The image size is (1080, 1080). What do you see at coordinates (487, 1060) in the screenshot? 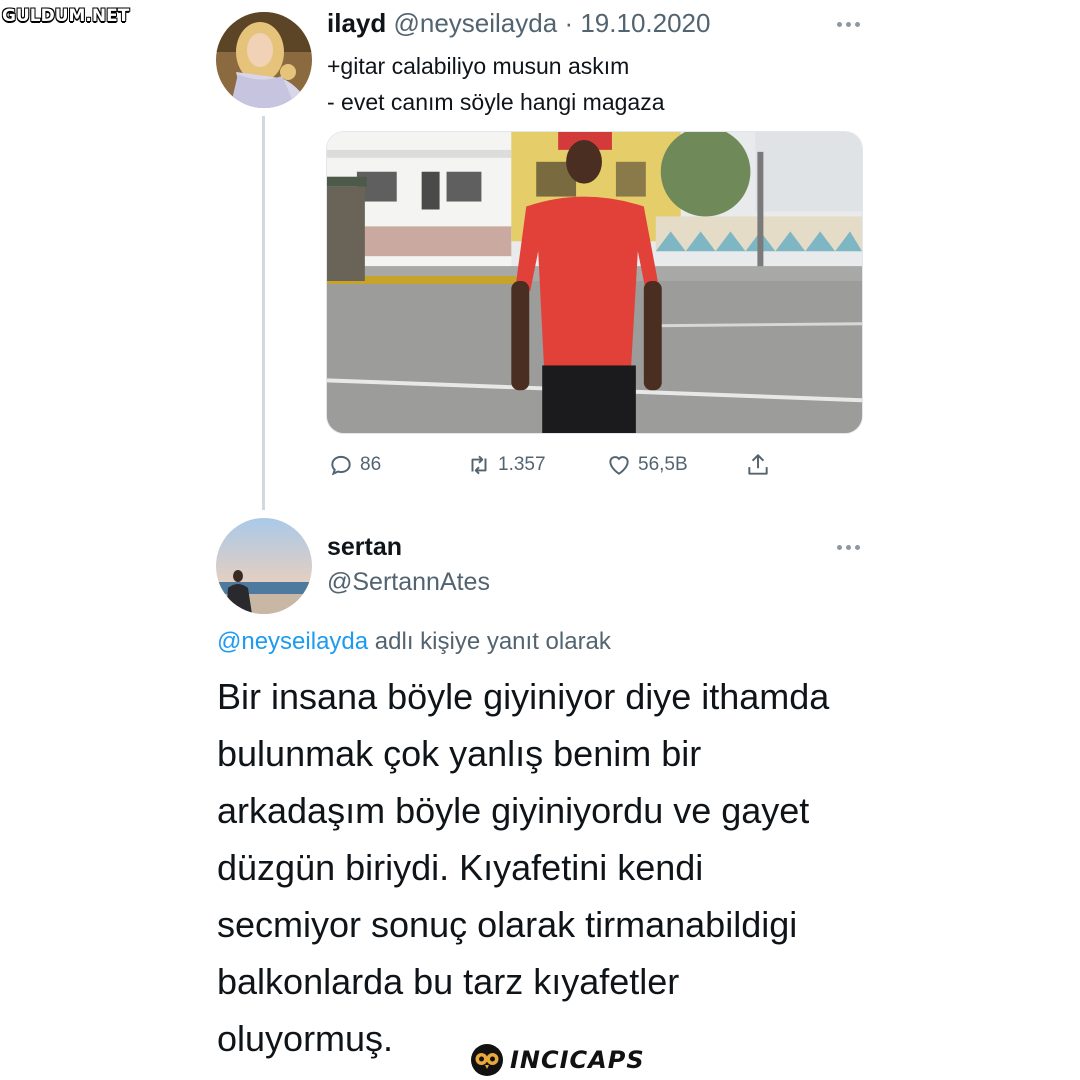
I see `owl-icon` at bounding box center [487, 1060].